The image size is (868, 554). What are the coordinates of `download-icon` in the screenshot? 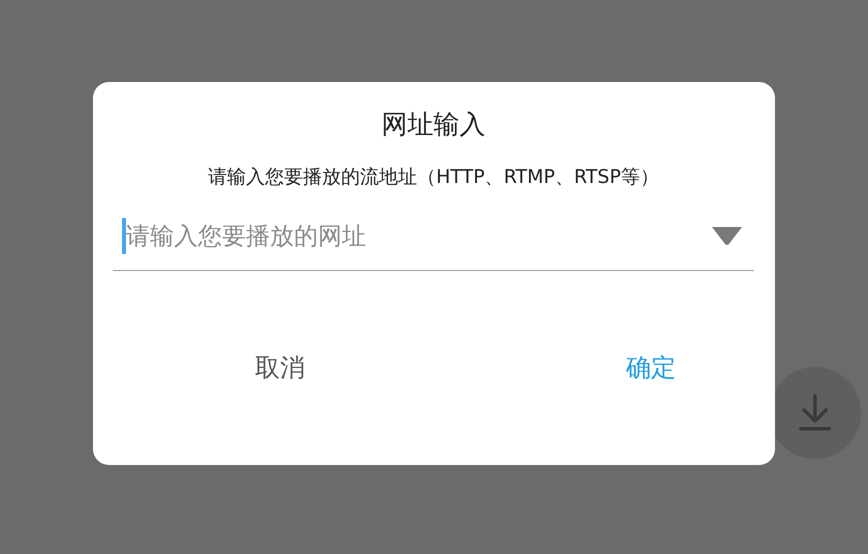 It's located at (815, 413).